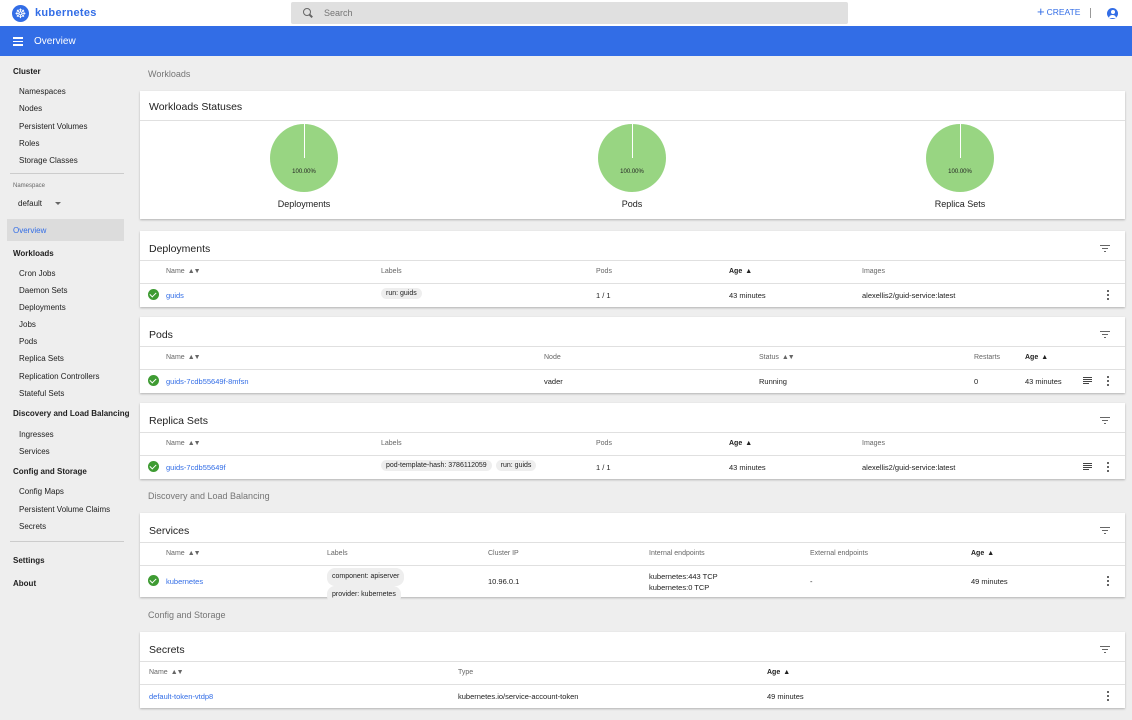 The image size is (1132, 720). I want to click on sidebar-item-jobs: Jobs, so click(27, 324).